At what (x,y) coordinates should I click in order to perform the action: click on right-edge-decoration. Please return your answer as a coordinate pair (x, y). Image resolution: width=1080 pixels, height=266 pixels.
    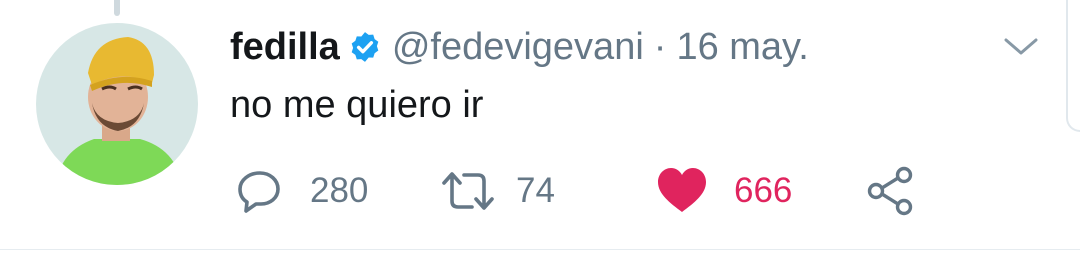
    Looking at the image, I should click on (1073, 66).